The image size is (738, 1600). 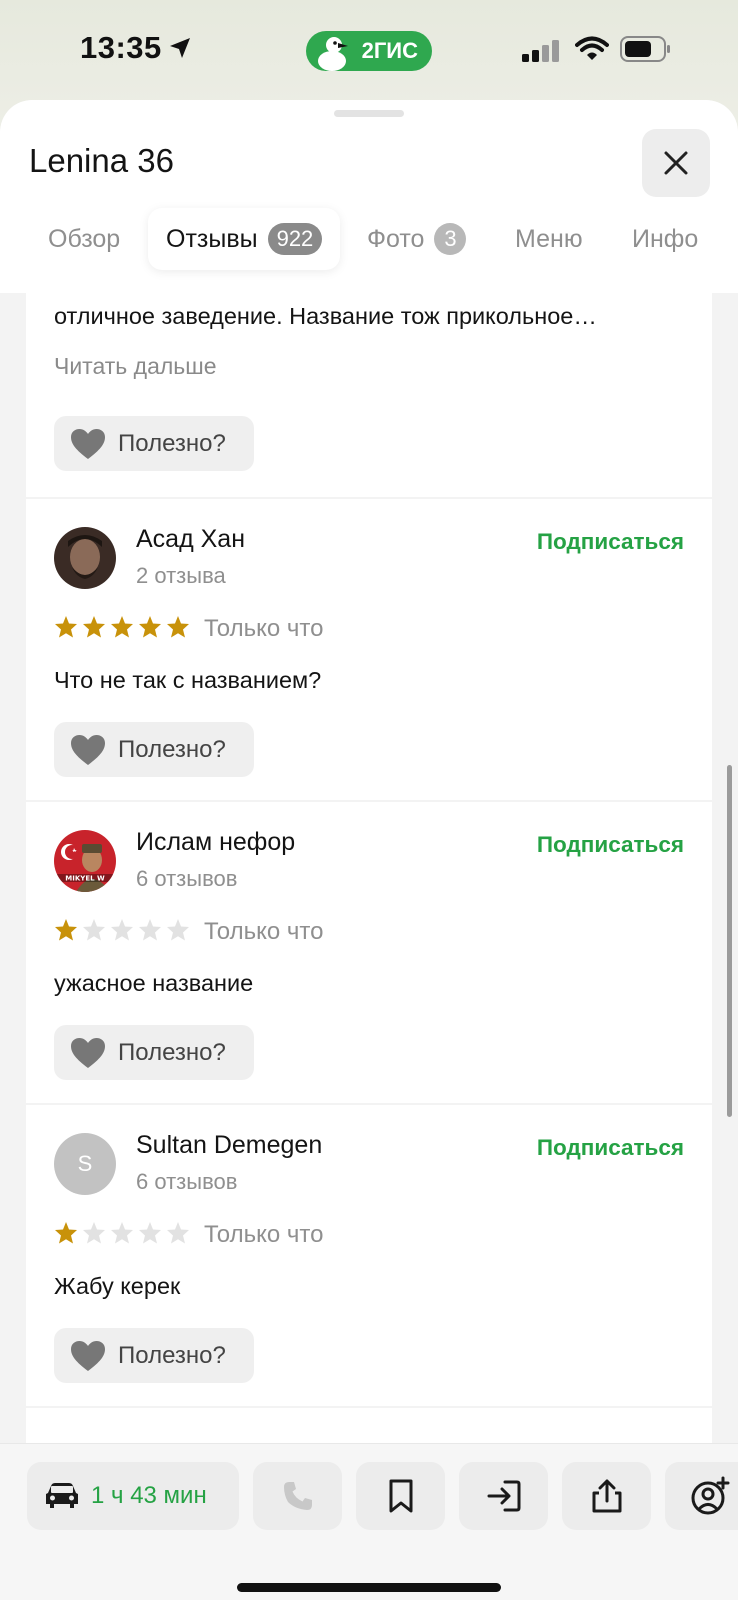 I want to click on review-author: Ислам нефор, so click(x=215, y=842).